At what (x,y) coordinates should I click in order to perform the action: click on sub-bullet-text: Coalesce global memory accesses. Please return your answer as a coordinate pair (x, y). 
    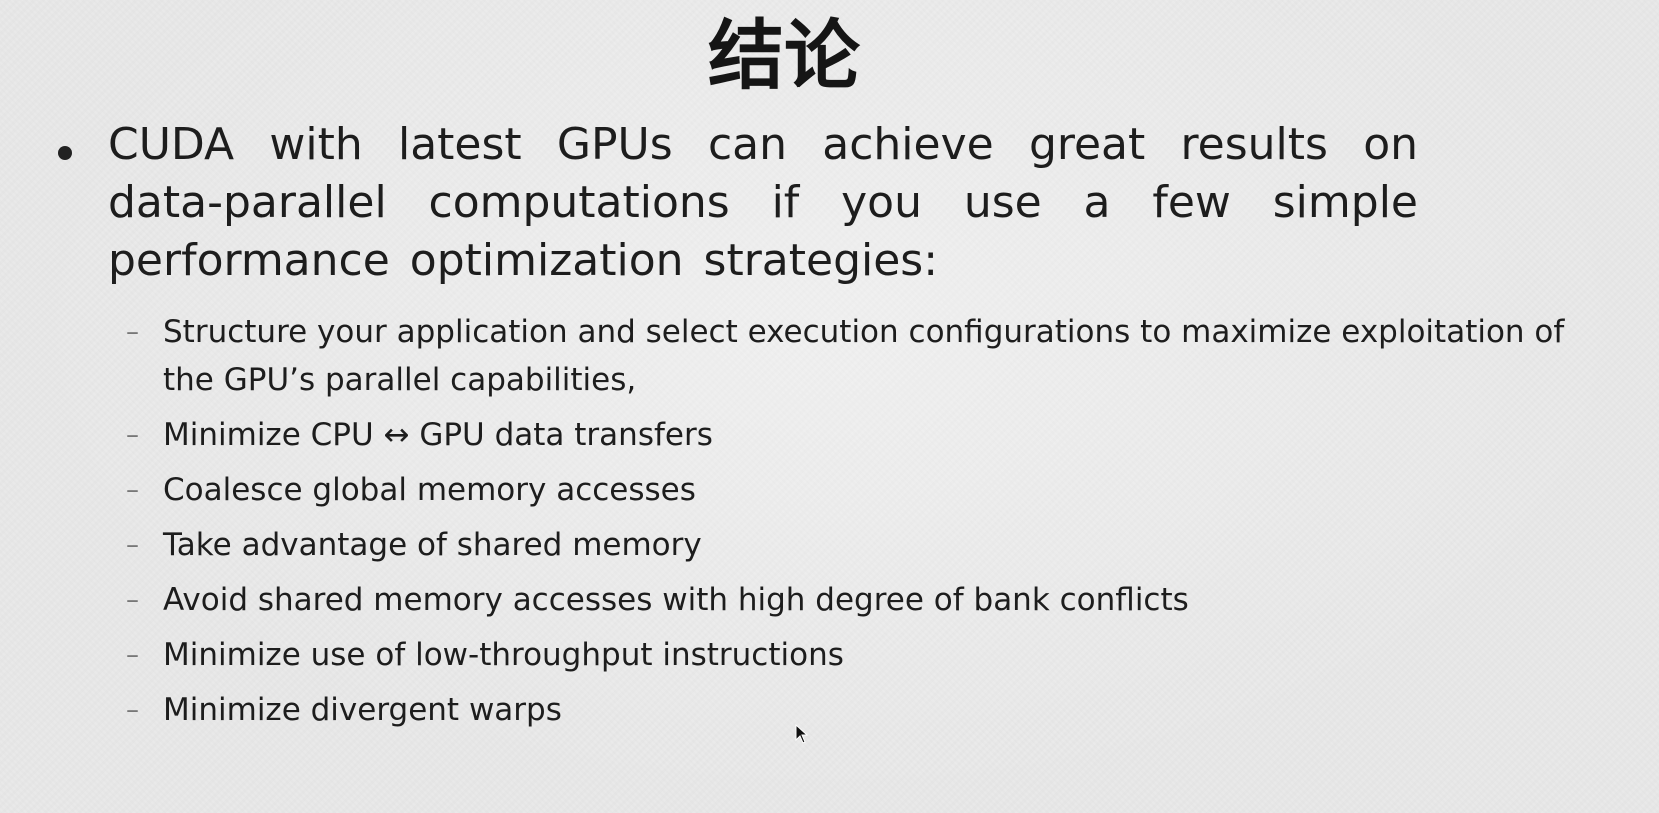
    Looking at the image, I should click on (429, 490).